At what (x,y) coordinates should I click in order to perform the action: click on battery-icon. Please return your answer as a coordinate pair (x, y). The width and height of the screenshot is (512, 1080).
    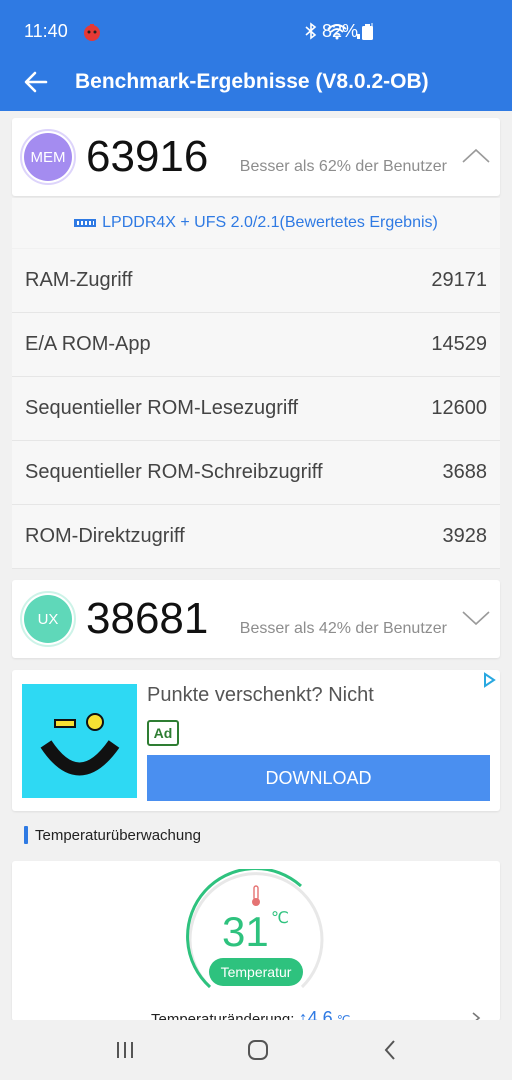
    Looking at the image, I should click on (367, 32).